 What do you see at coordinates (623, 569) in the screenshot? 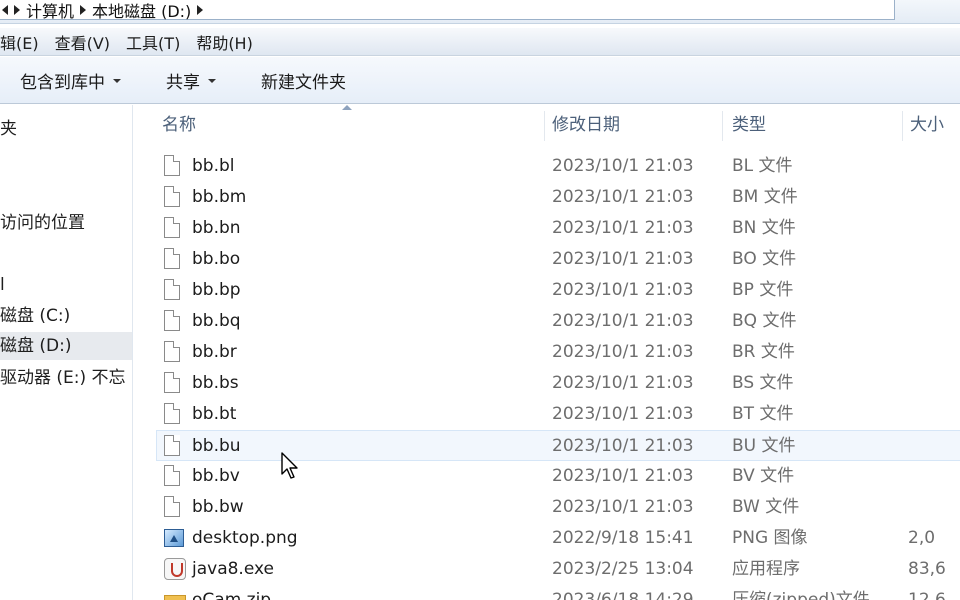
I see `file-date-modified: 2023/2/25 13:04` at bounding box center [623, 569].